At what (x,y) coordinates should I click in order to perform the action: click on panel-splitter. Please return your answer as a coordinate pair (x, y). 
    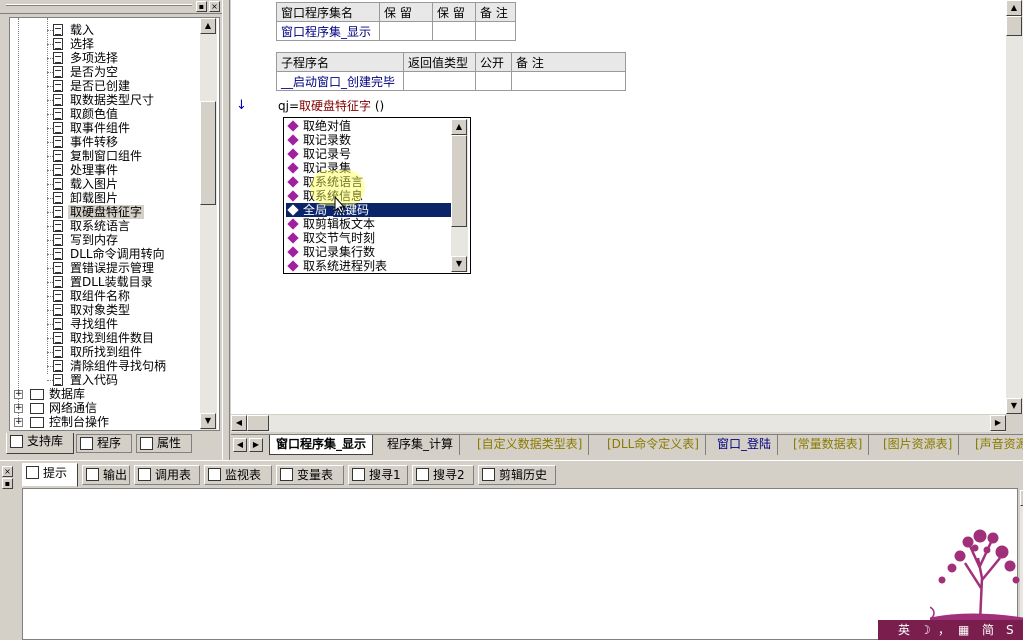
    Looking at the image, I should click on (226, 230).